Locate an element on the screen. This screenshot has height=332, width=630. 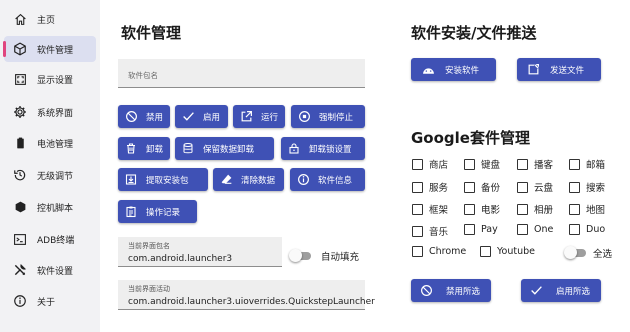
sidebar-item-display: 显示设置 is located at coordinates (50, 79).